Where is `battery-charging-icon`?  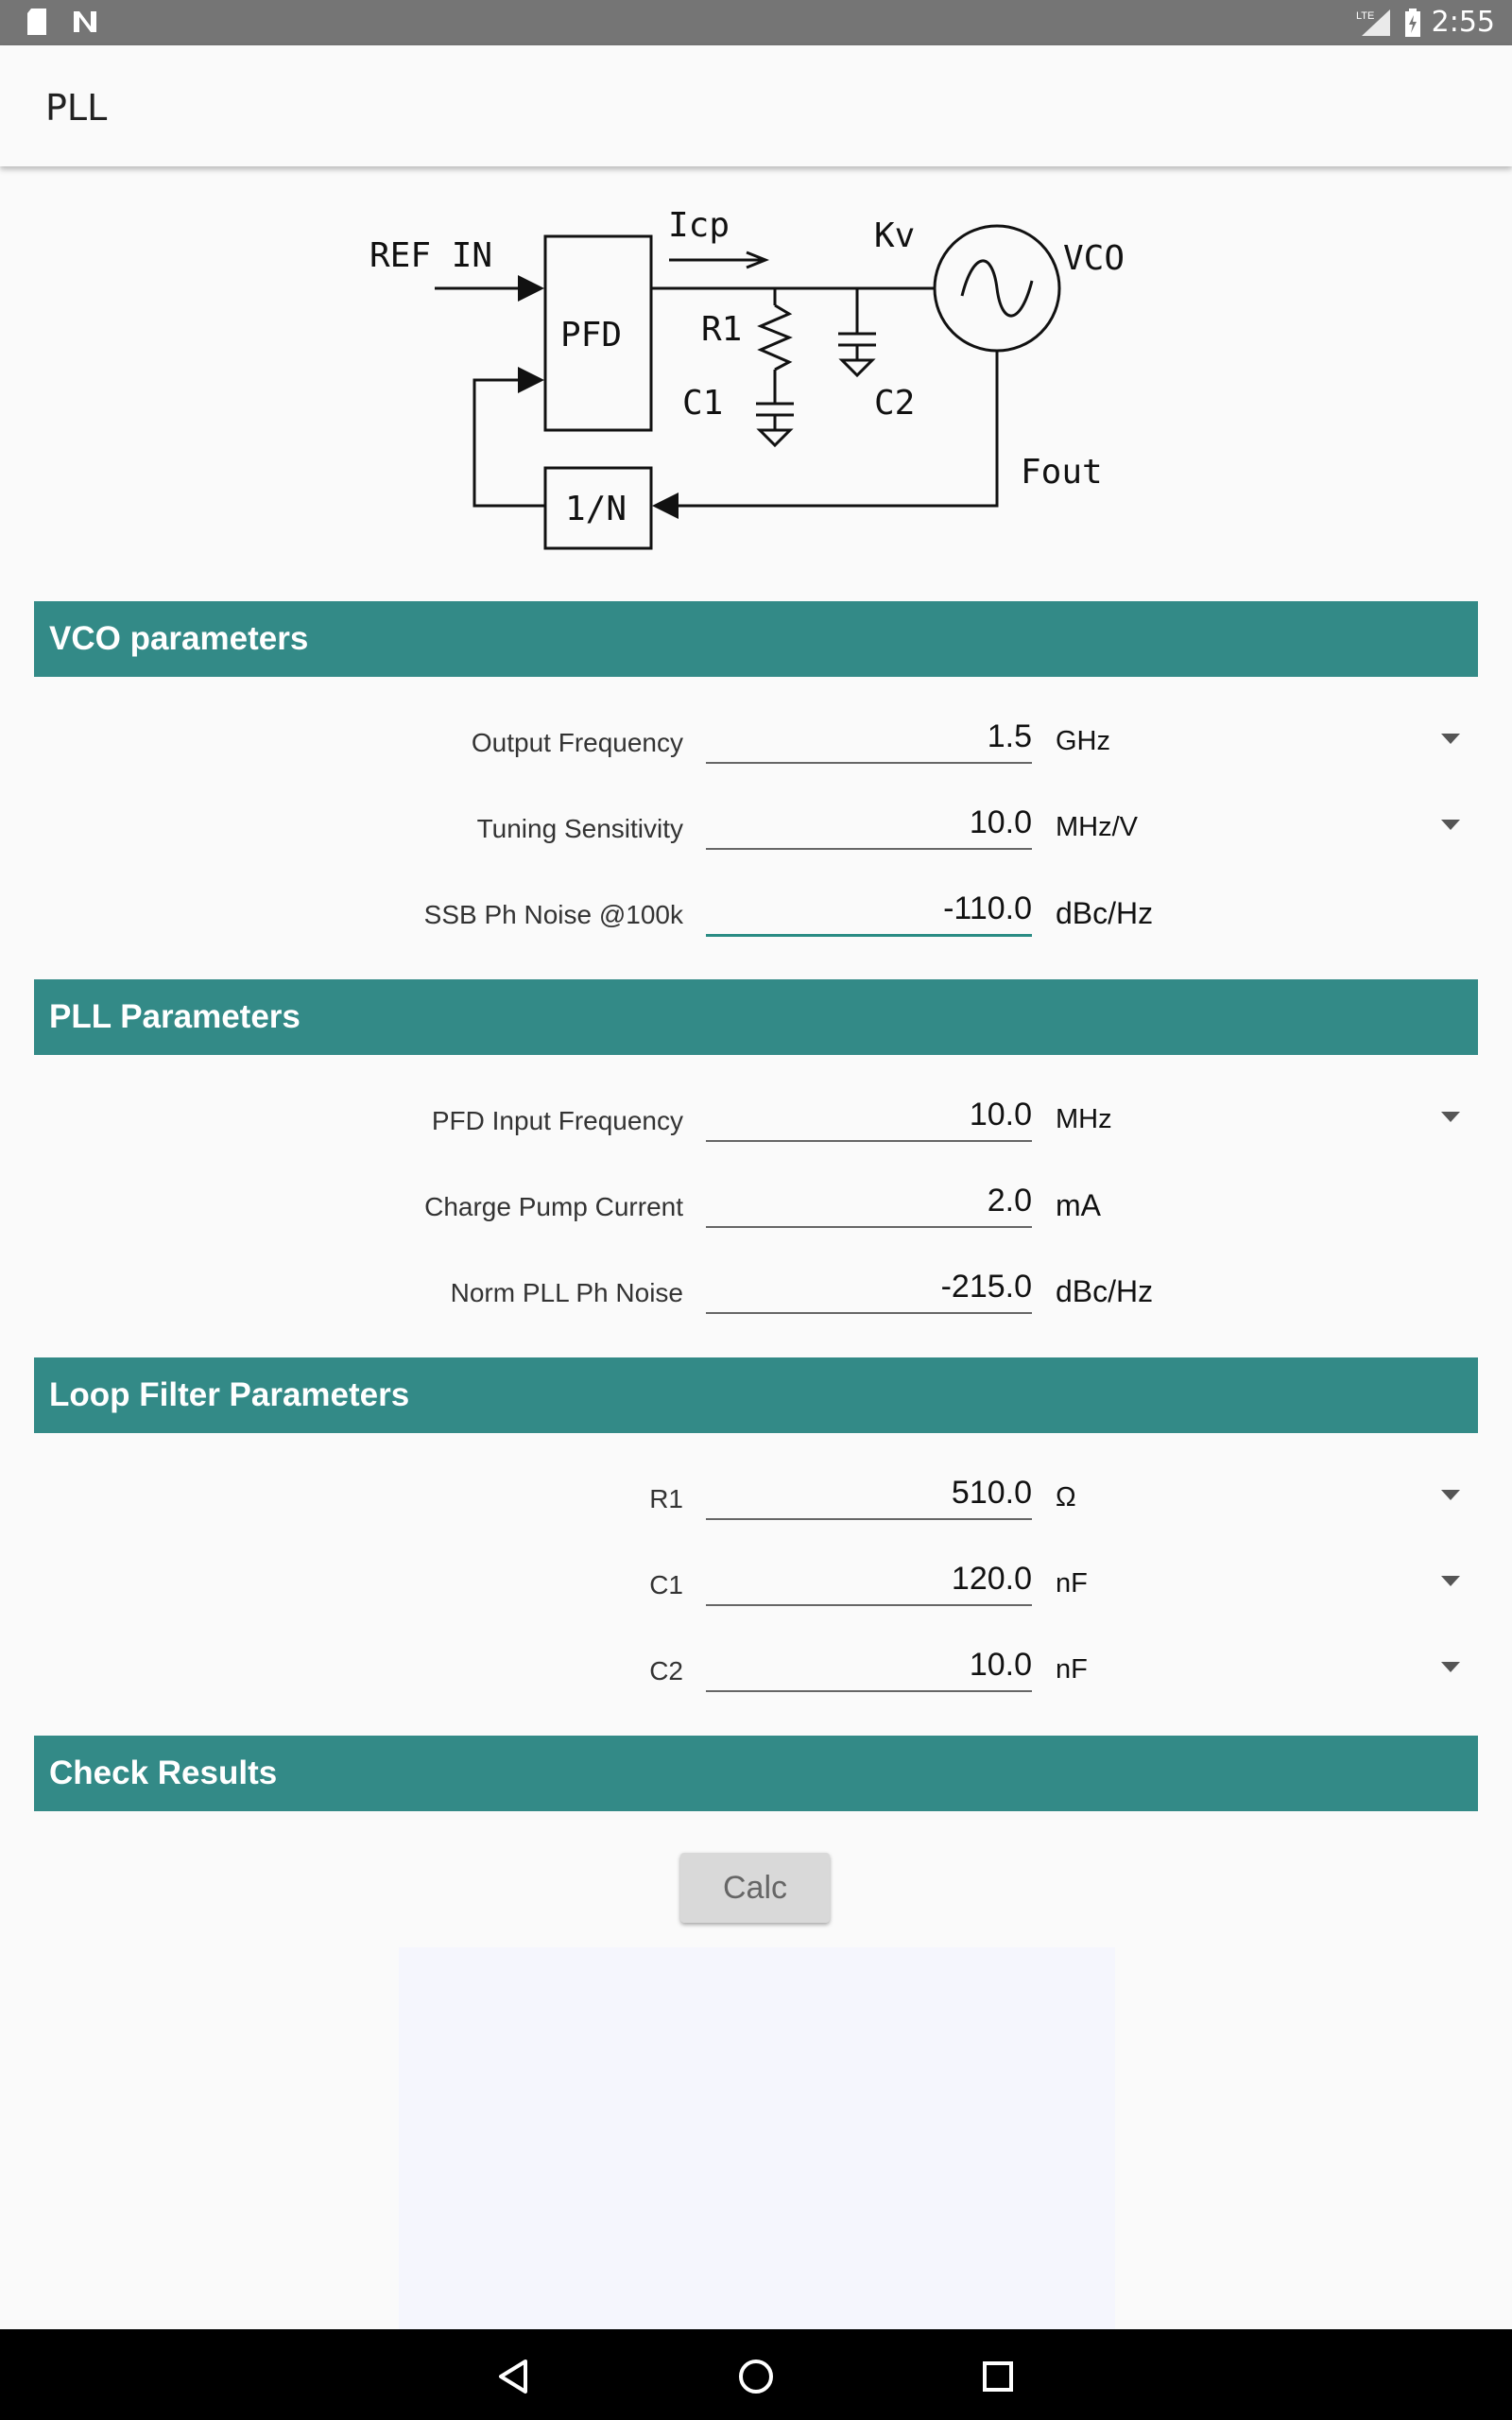 battery-charging-icon is located at coordinates (1412, 22).